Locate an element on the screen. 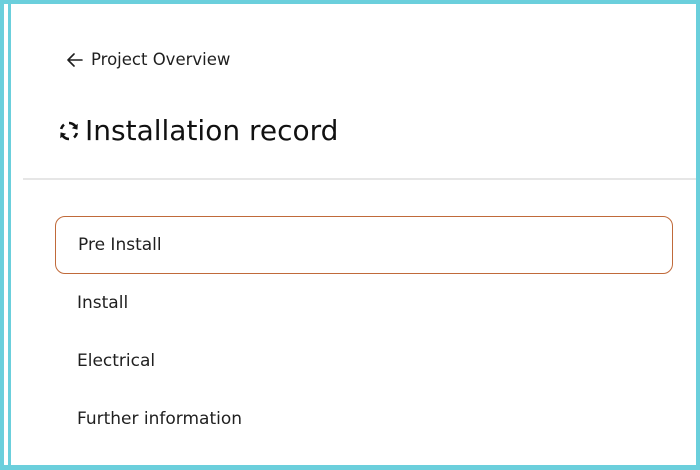  step-item-electrical: Electrical is located at coordinates (364, 361).